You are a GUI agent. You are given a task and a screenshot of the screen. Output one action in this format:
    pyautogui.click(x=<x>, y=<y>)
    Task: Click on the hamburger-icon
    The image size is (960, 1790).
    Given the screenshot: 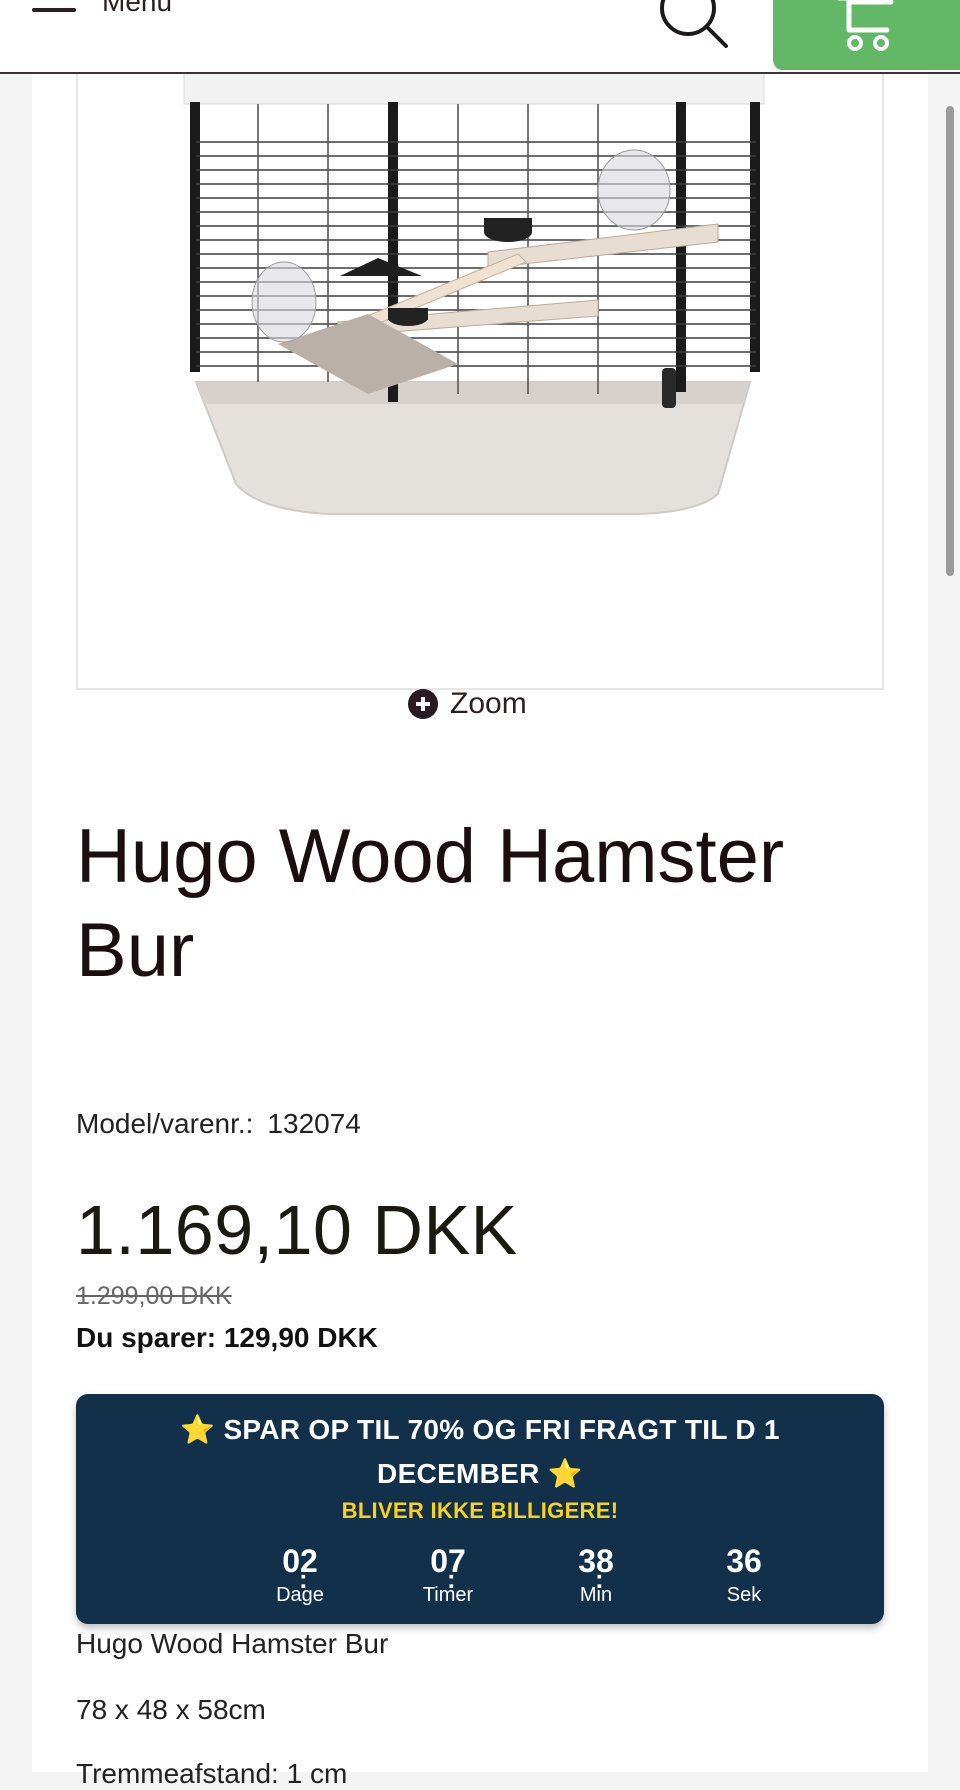 What is the action you would take?
    pyautogui.click(x=54, y=7)
    